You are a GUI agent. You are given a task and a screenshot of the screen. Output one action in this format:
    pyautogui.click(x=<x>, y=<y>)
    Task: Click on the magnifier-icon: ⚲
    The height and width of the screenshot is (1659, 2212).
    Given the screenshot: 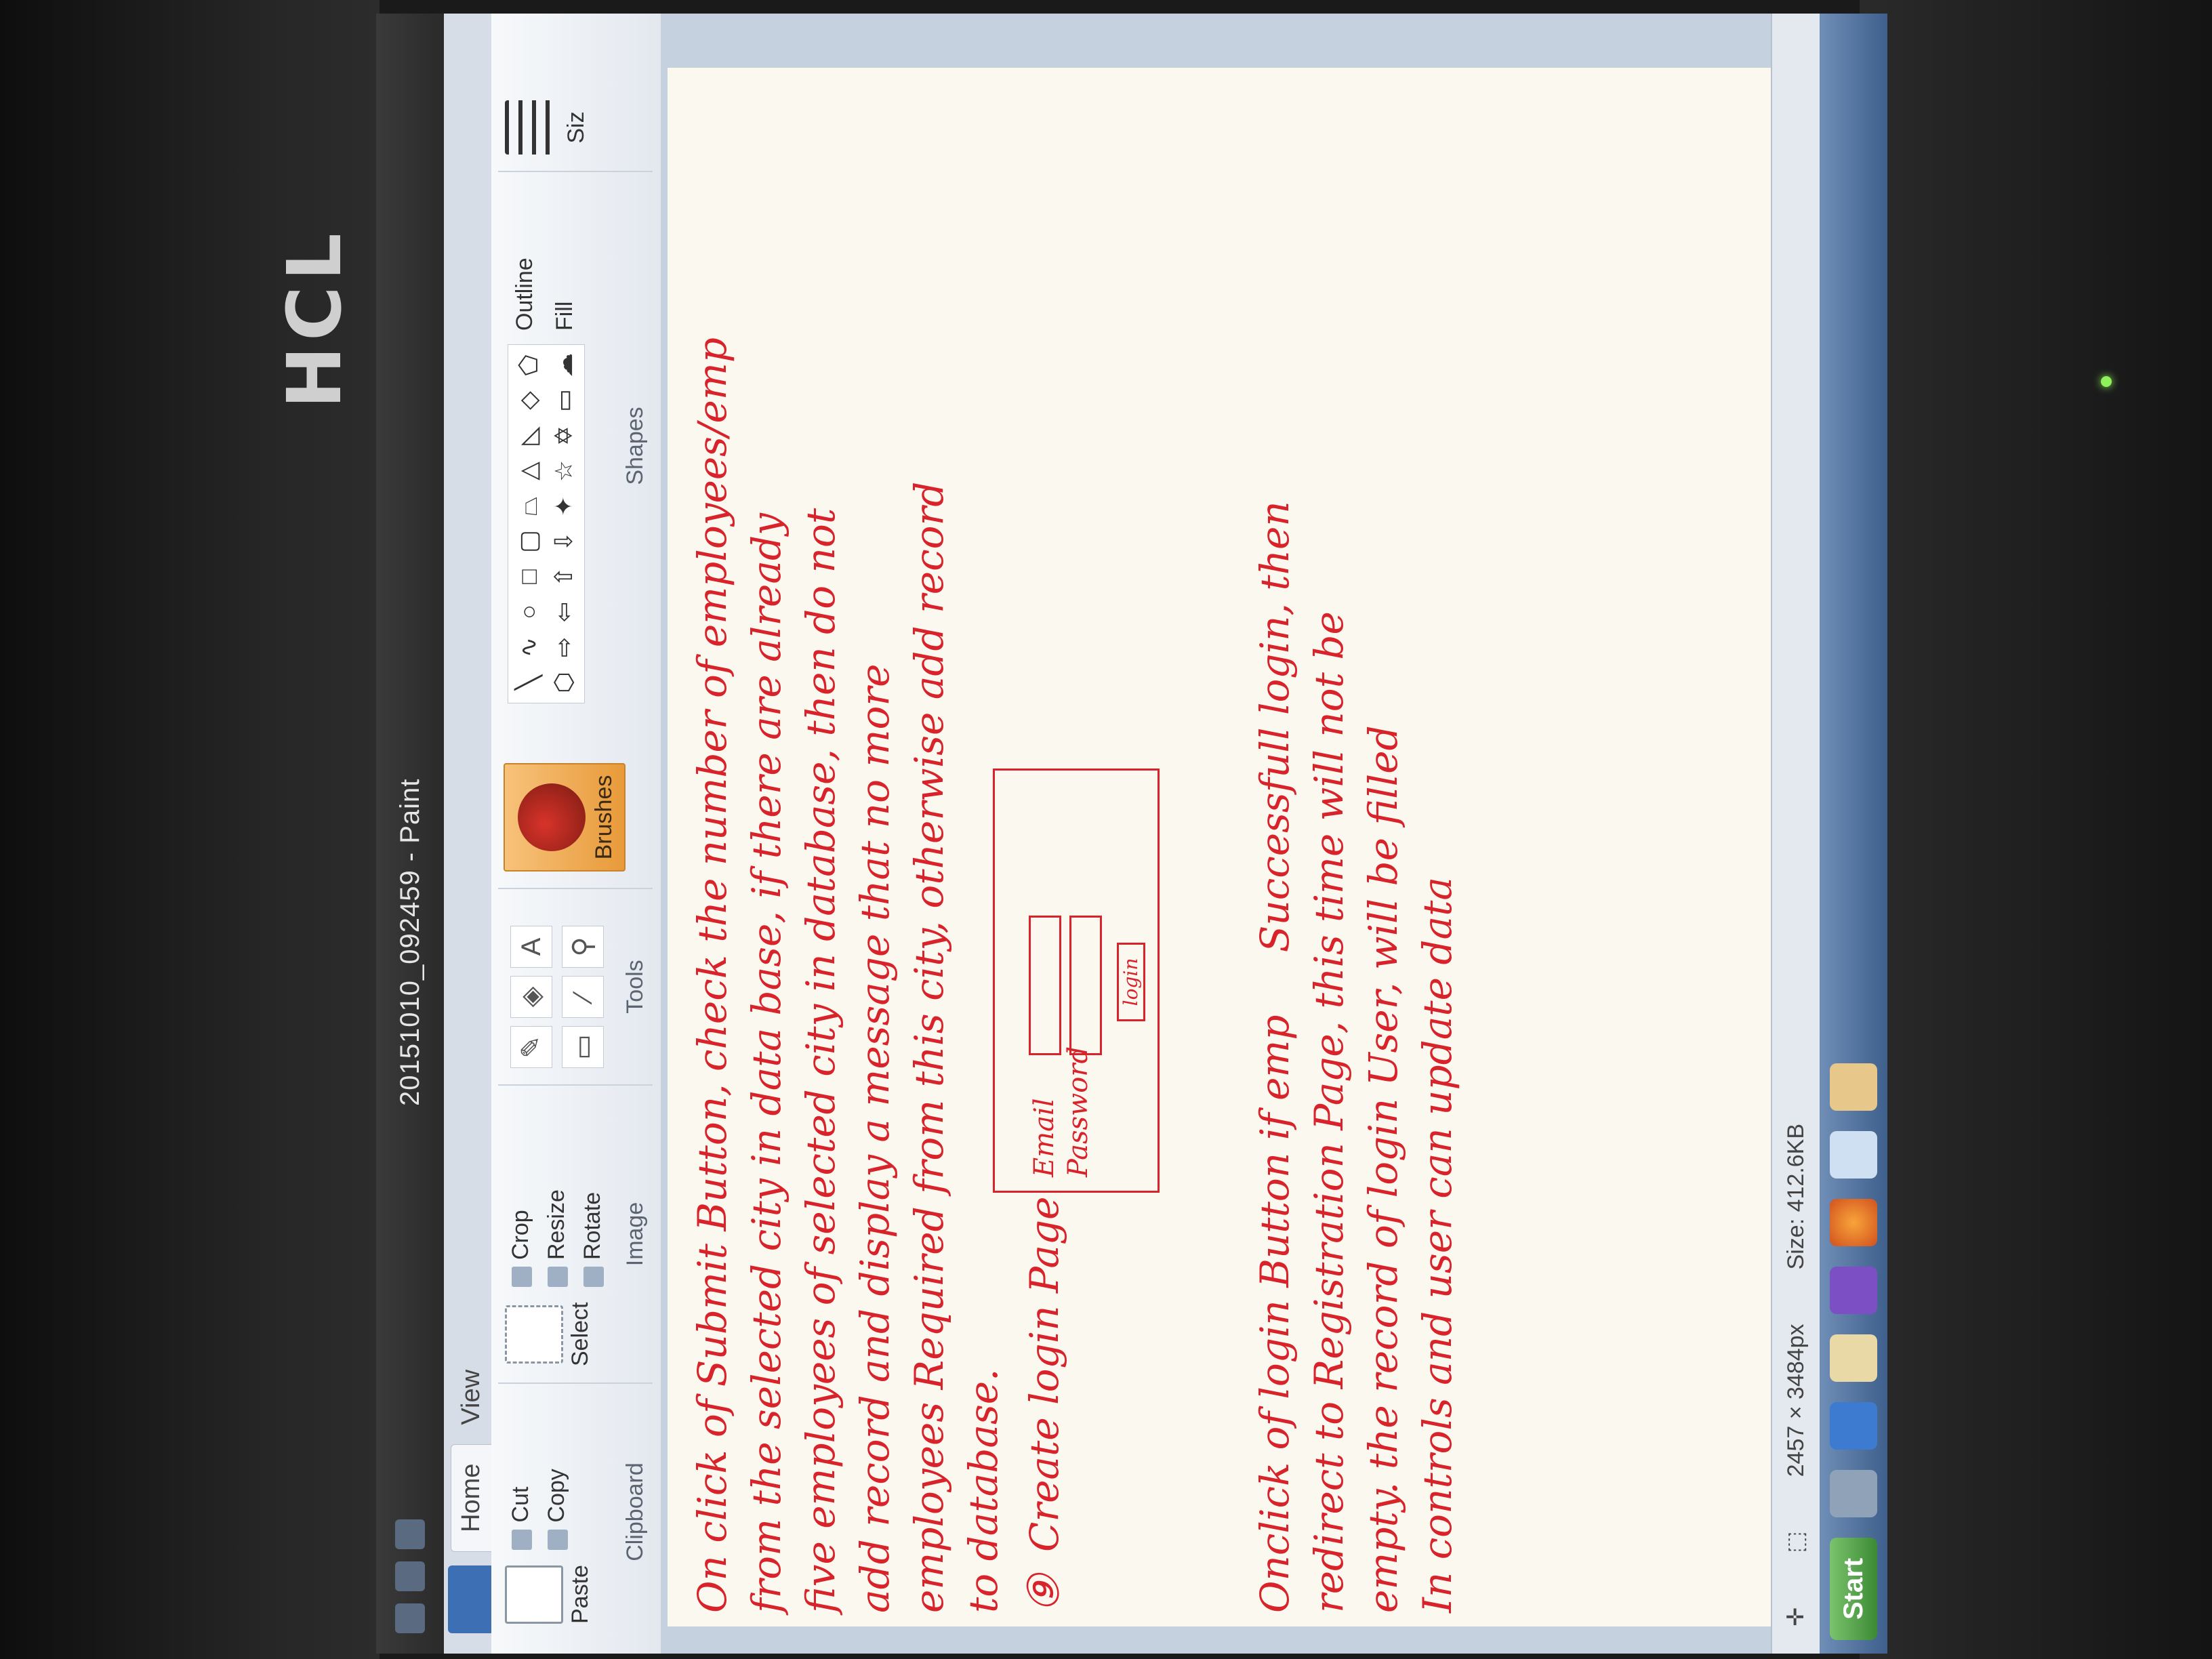 What is the action you would take?
    pyautogui.click(x=583, y=947)
    